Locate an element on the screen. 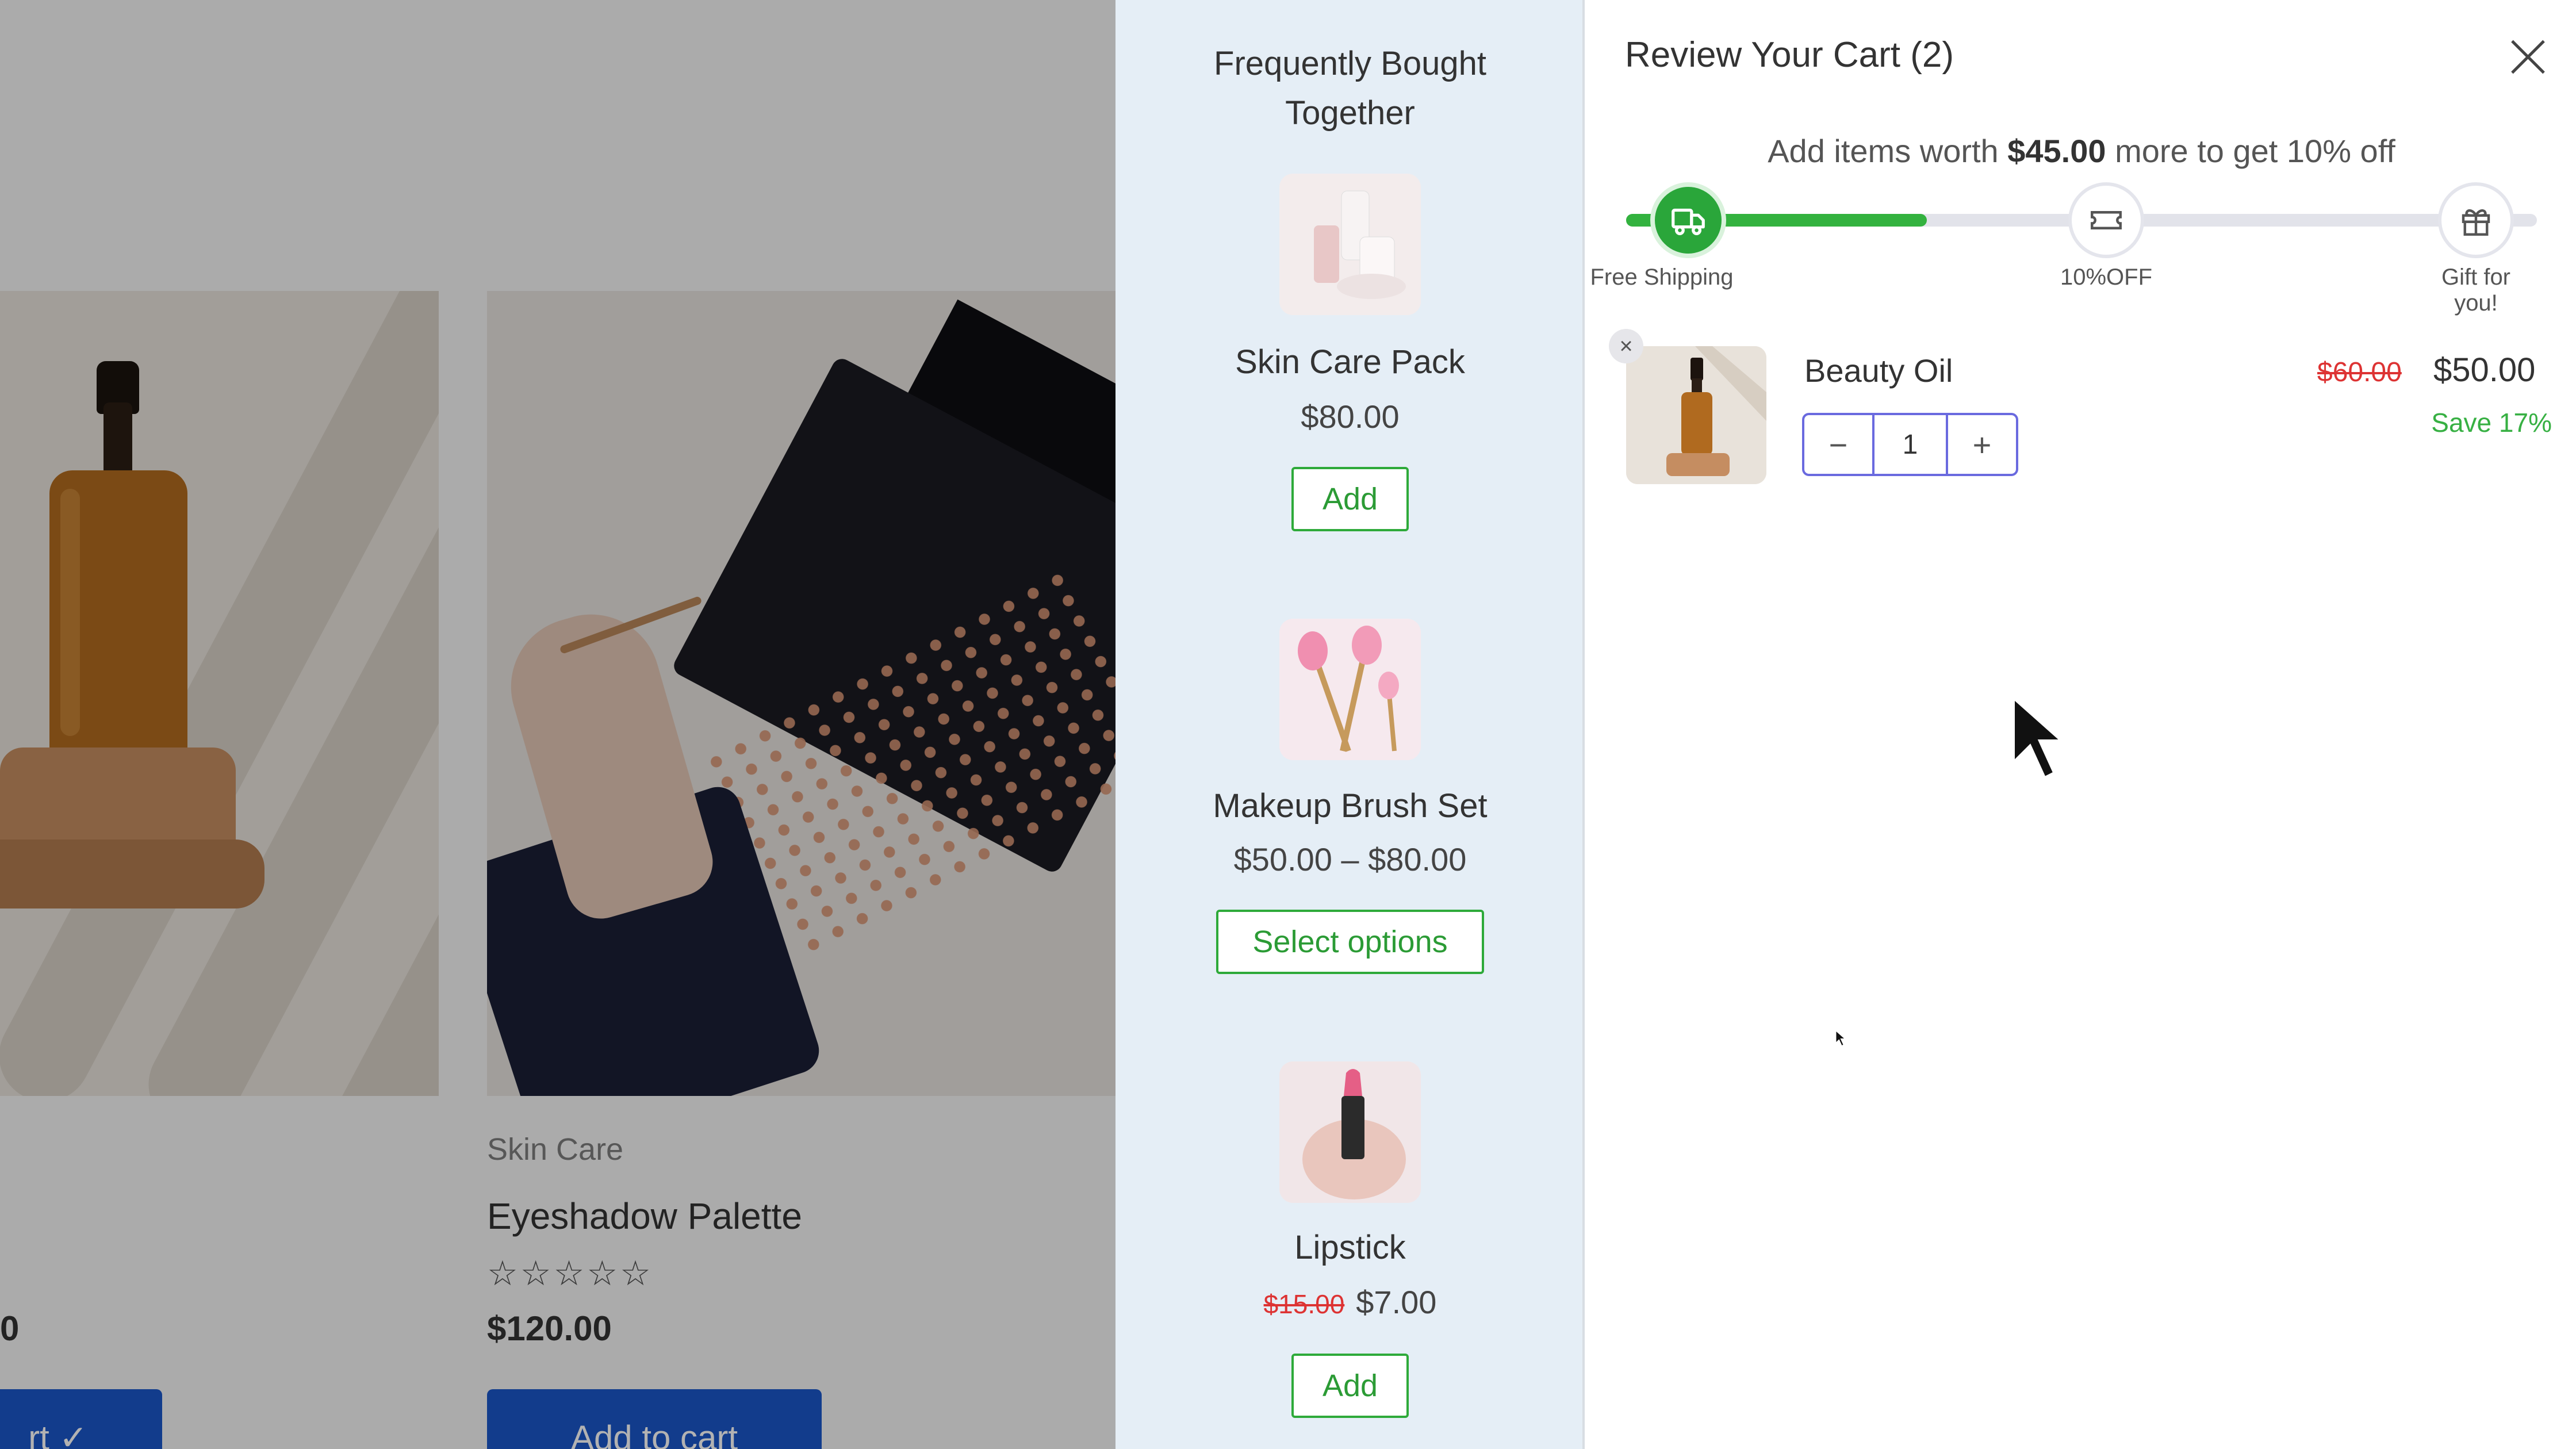  fbt-item-name: Lipstick is located at coordinates (1350, 1247).